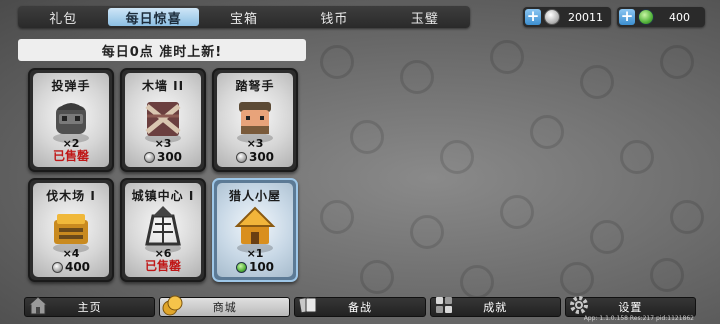 The width and height of the screenshot is (720, 324). I want to click on version-info: App: 1.1.0.158 Res:217 pid:1121862, so click(638, 318).